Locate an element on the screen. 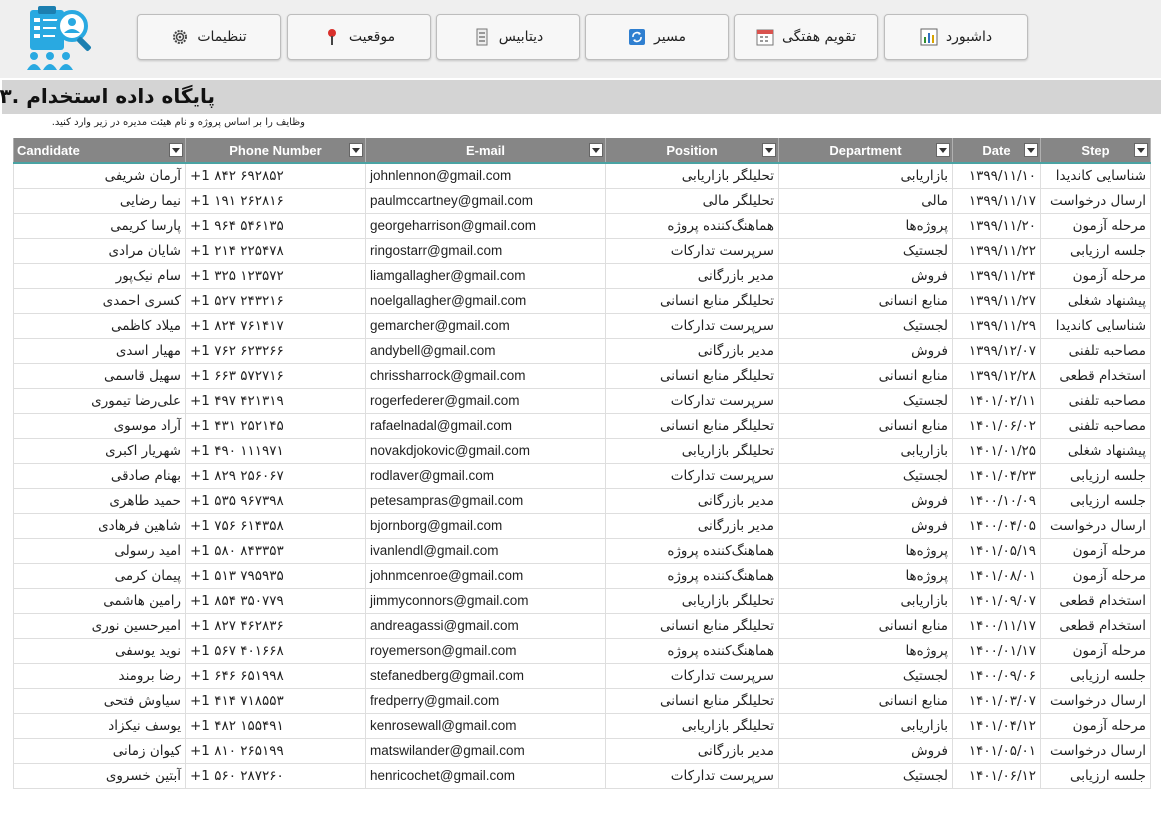 The image size is (1161, 814). candidate-cell: بهنام صادقی is located at coordinates (99, 476).